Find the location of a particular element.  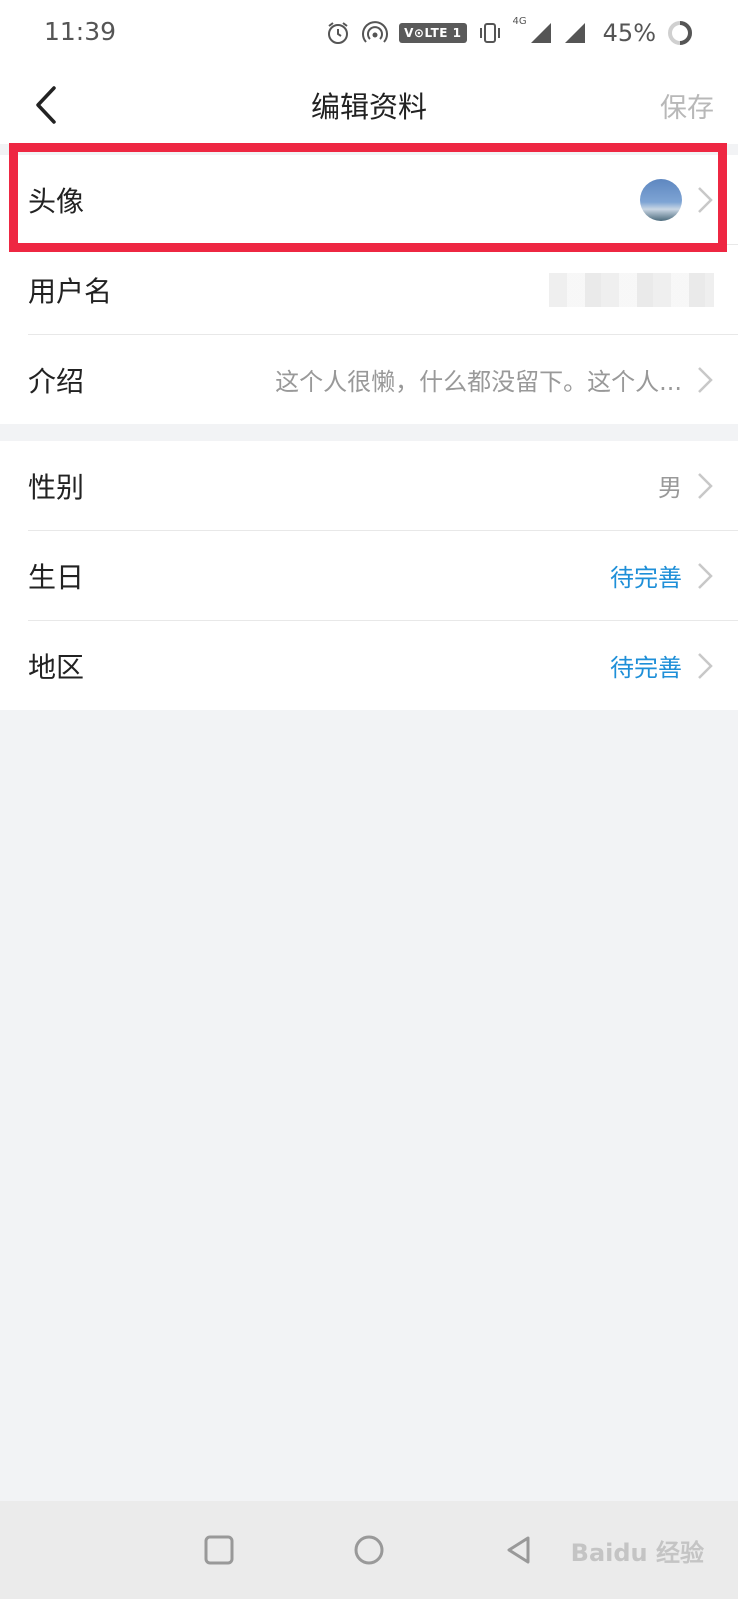

username-value-obscured is located at coordinates (631, 289).